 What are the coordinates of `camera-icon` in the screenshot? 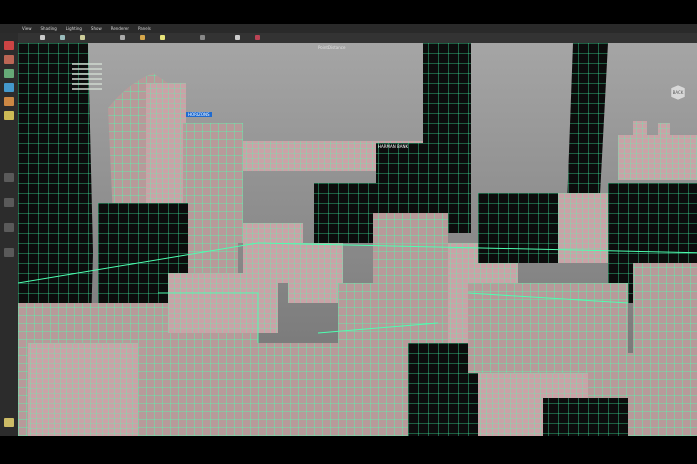 It's located at (42, 37).